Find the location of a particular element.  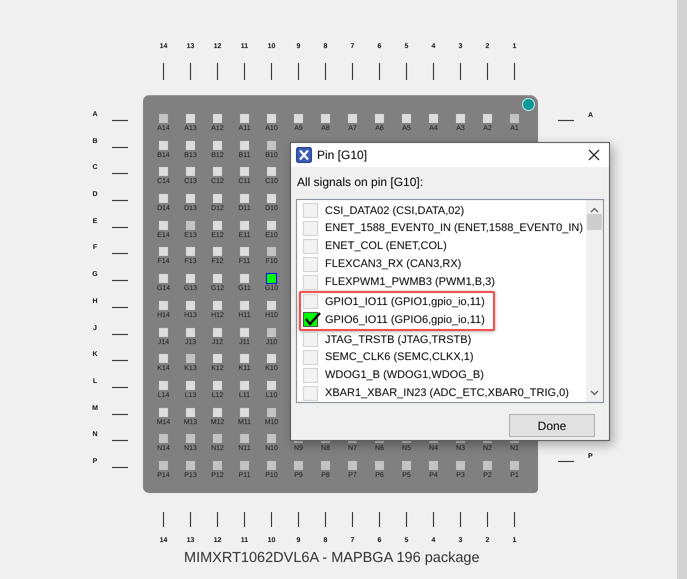

signal-item: SEMC_CLK6 (SEMC,CLKX,1) is located at coordinates (388, 357).